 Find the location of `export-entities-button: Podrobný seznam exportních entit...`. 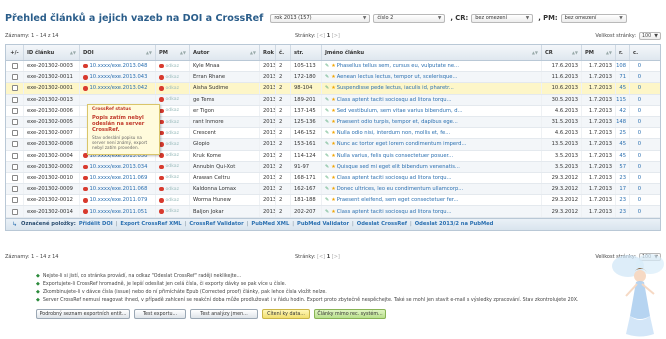

export-entities-button: Podrobný seznam exportních entit... is located at coordinates (83, 314).